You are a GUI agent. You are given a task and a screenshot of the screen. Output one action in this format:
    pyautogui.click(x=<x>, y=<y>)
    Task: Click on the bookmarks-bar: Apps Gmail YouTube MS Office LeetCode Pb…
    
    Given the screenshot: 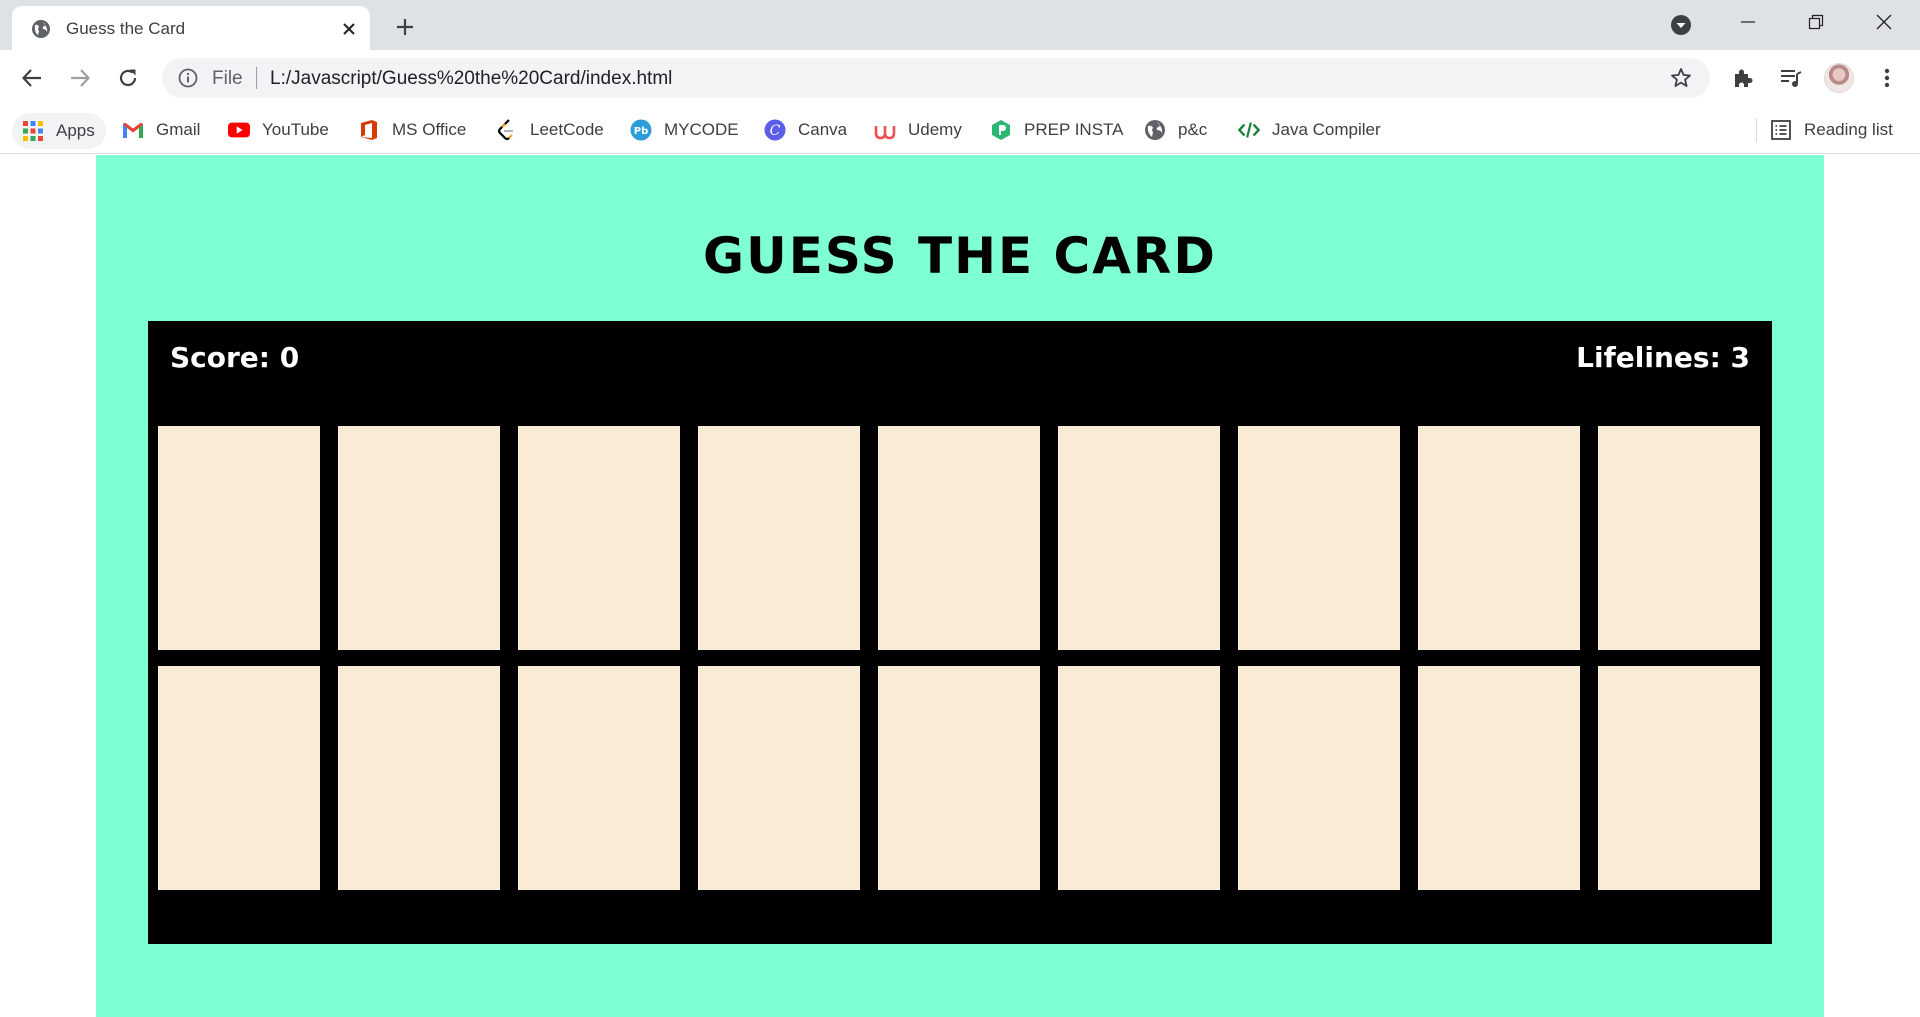 What is the action you would take?
    pyautogui.click(x=960, y=130)
    